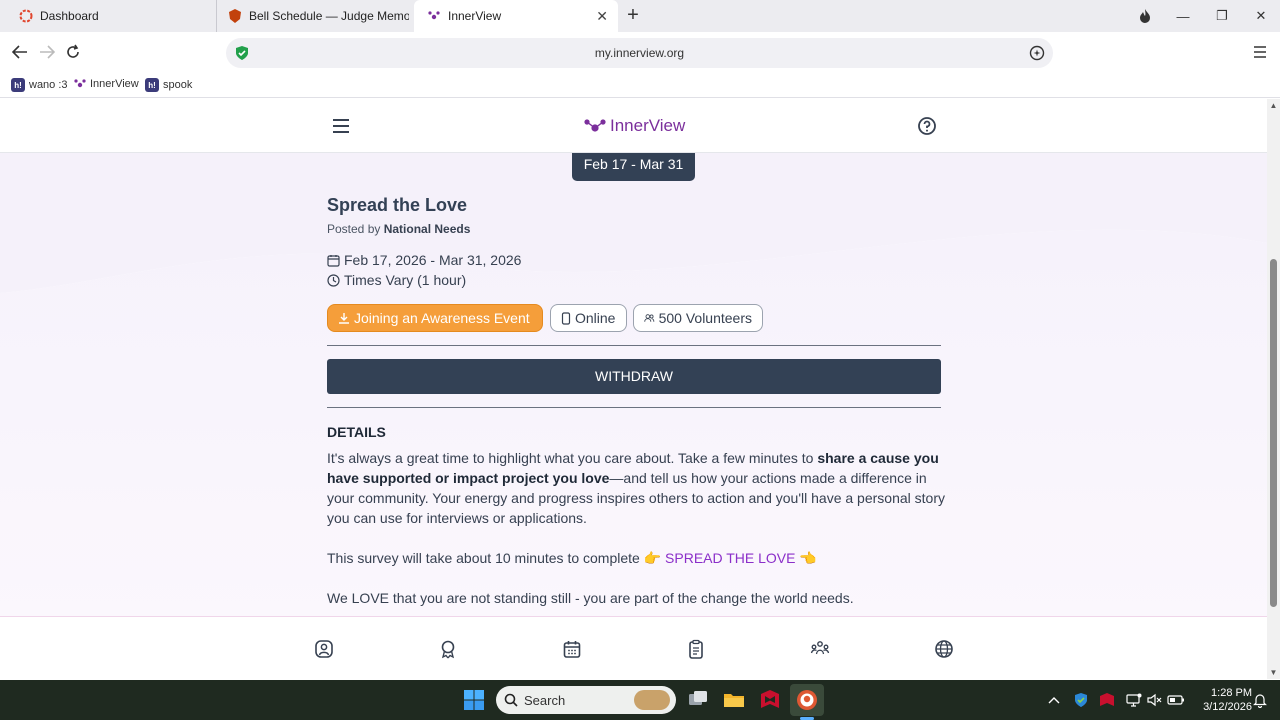  I want to click on scrollbar-thumb, so click(1273, 433).